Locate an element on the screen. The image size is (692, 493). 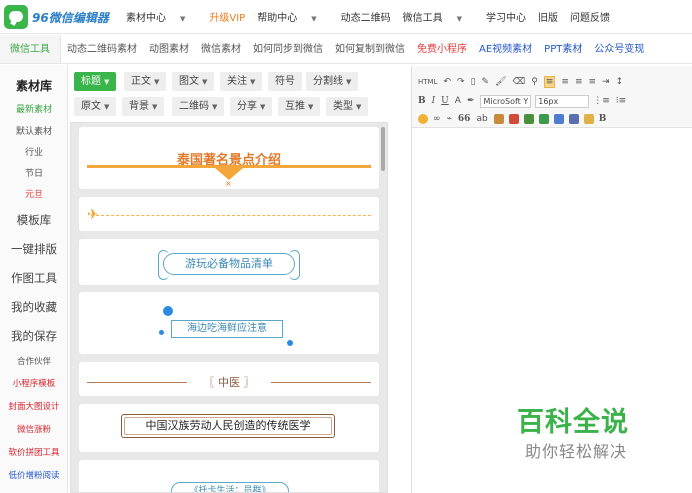
align-justify-icon: ≡ is located at coordinates (592, 82).